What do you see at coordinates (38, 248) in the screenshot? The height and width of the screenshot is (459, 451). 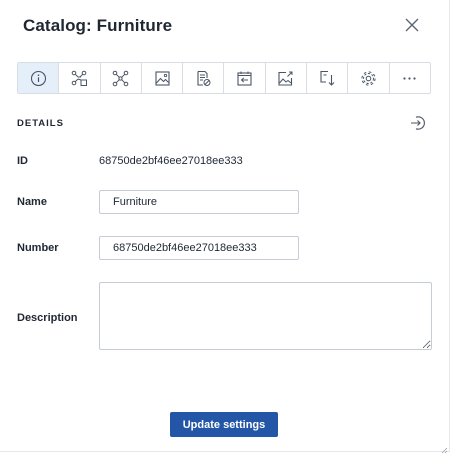 I see `number-label: Number` at bounding box center [38, 248].